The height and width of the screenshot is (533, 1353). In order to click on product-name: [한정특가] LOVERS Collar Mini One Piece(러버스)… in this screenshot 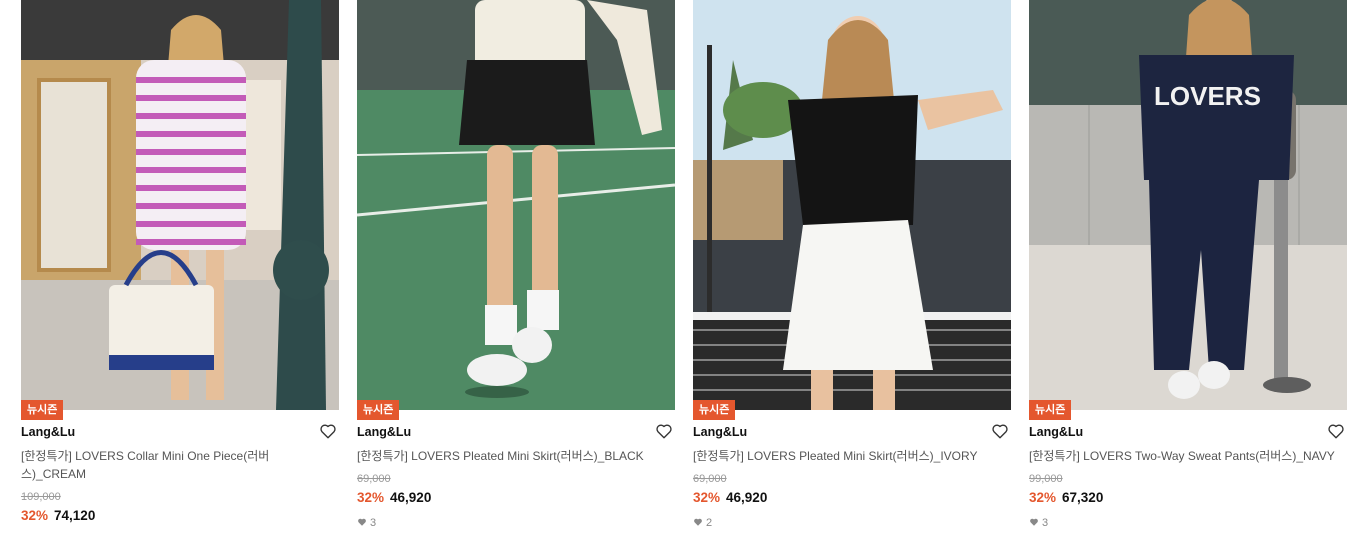, I will do `click(171, 465)`.